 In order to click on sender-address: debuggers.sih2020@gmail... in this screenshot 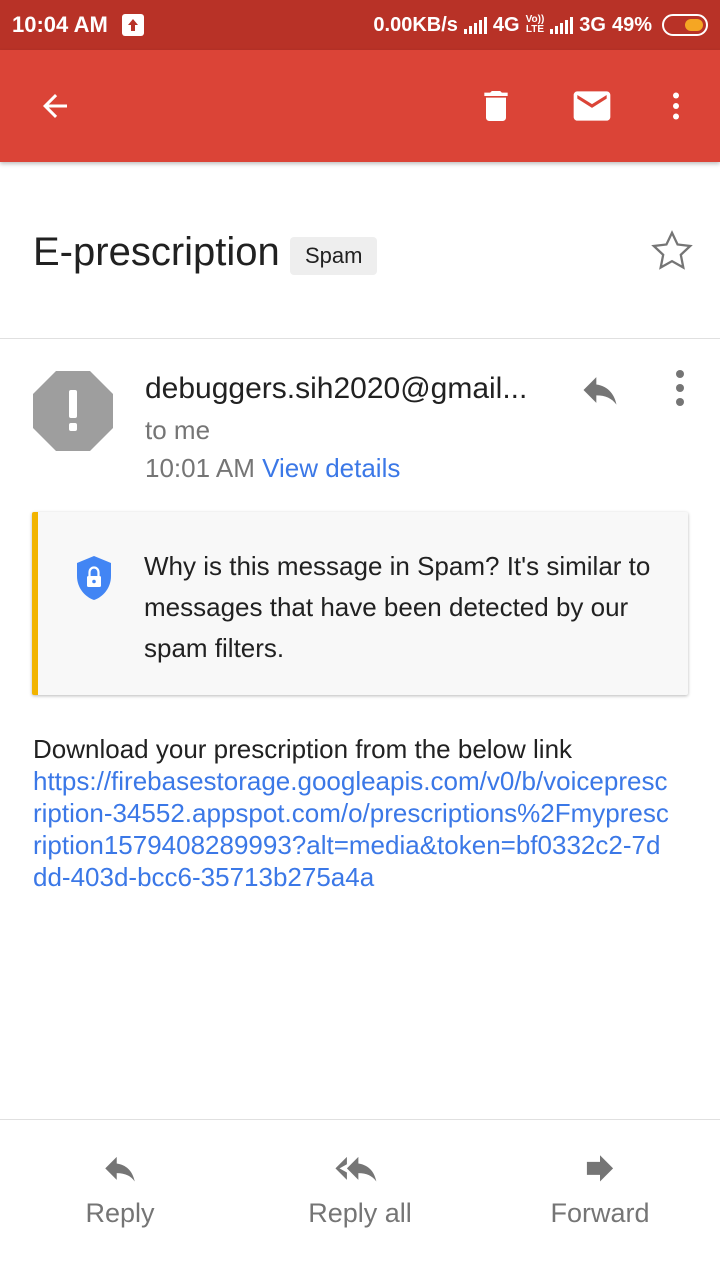, I will do `click(336, 389)`.